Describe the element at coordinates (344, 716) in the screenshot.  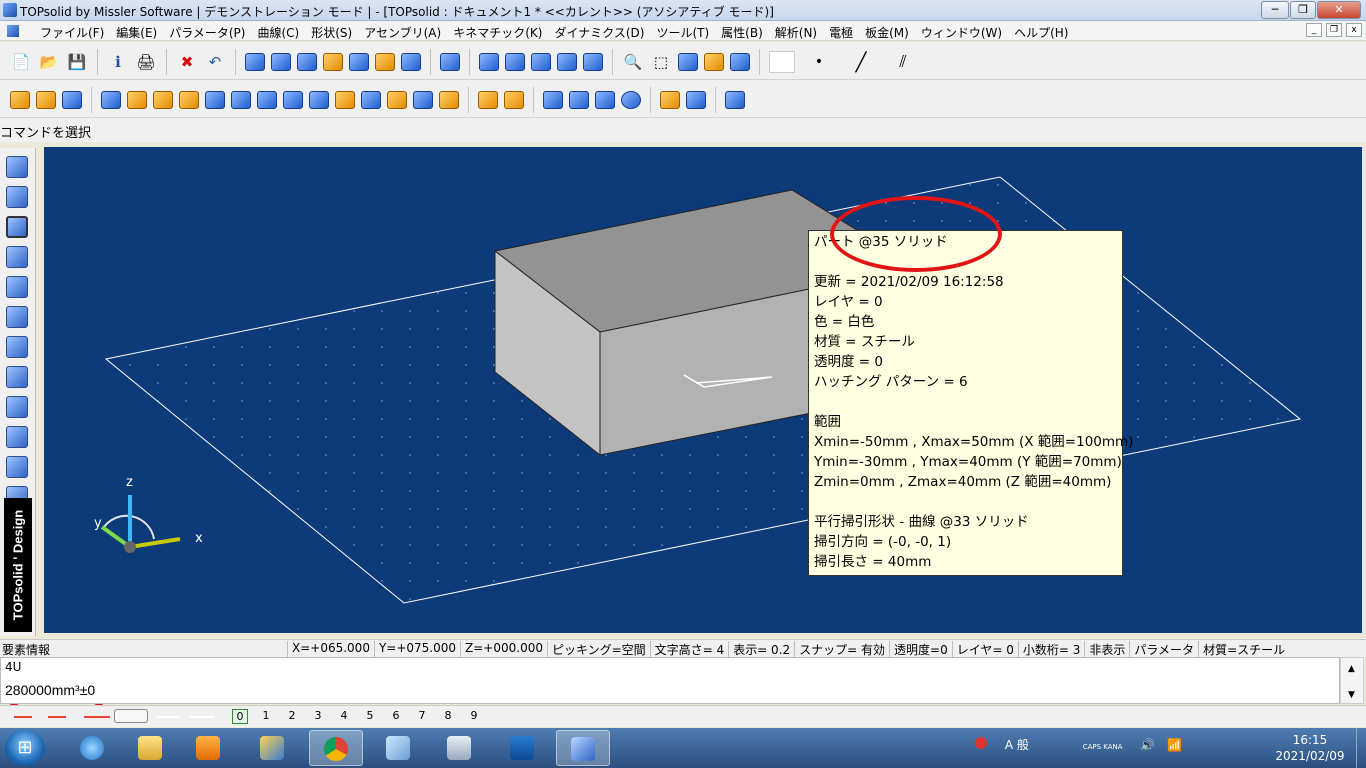
I see `layer-4: 4` at that location.